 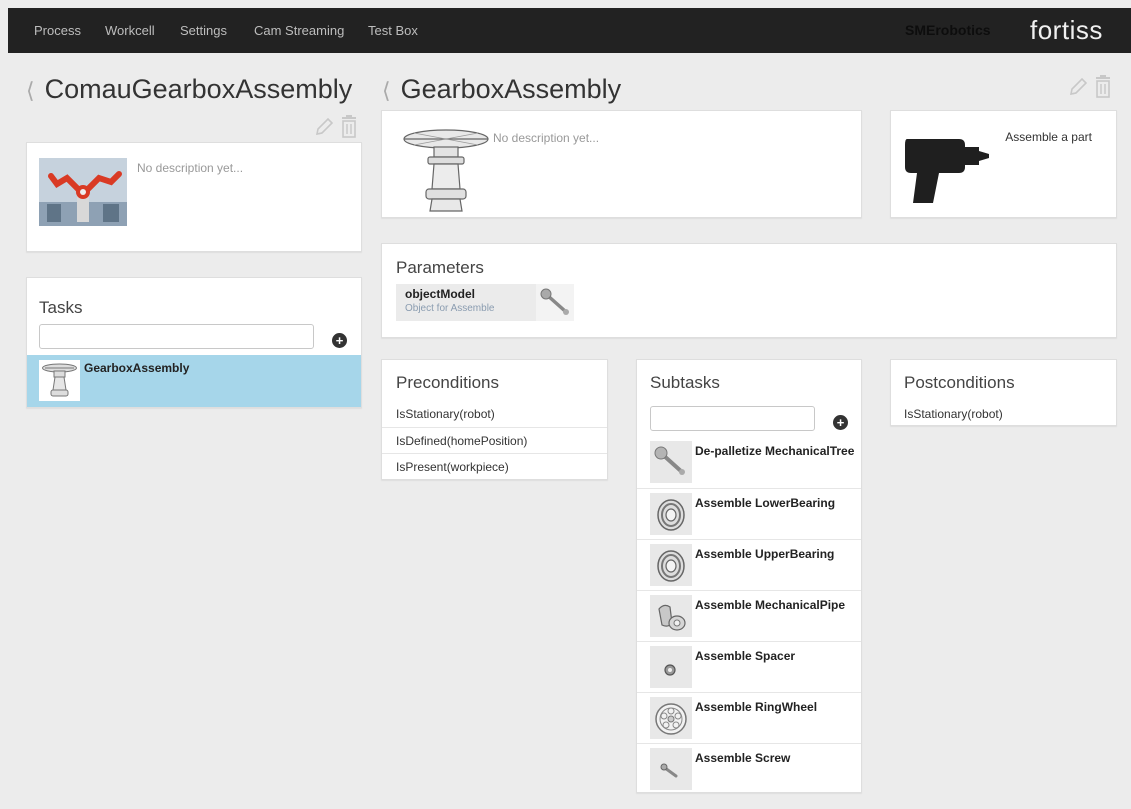 I want to click on task-delete-icon, so click(x=1103, y=87).